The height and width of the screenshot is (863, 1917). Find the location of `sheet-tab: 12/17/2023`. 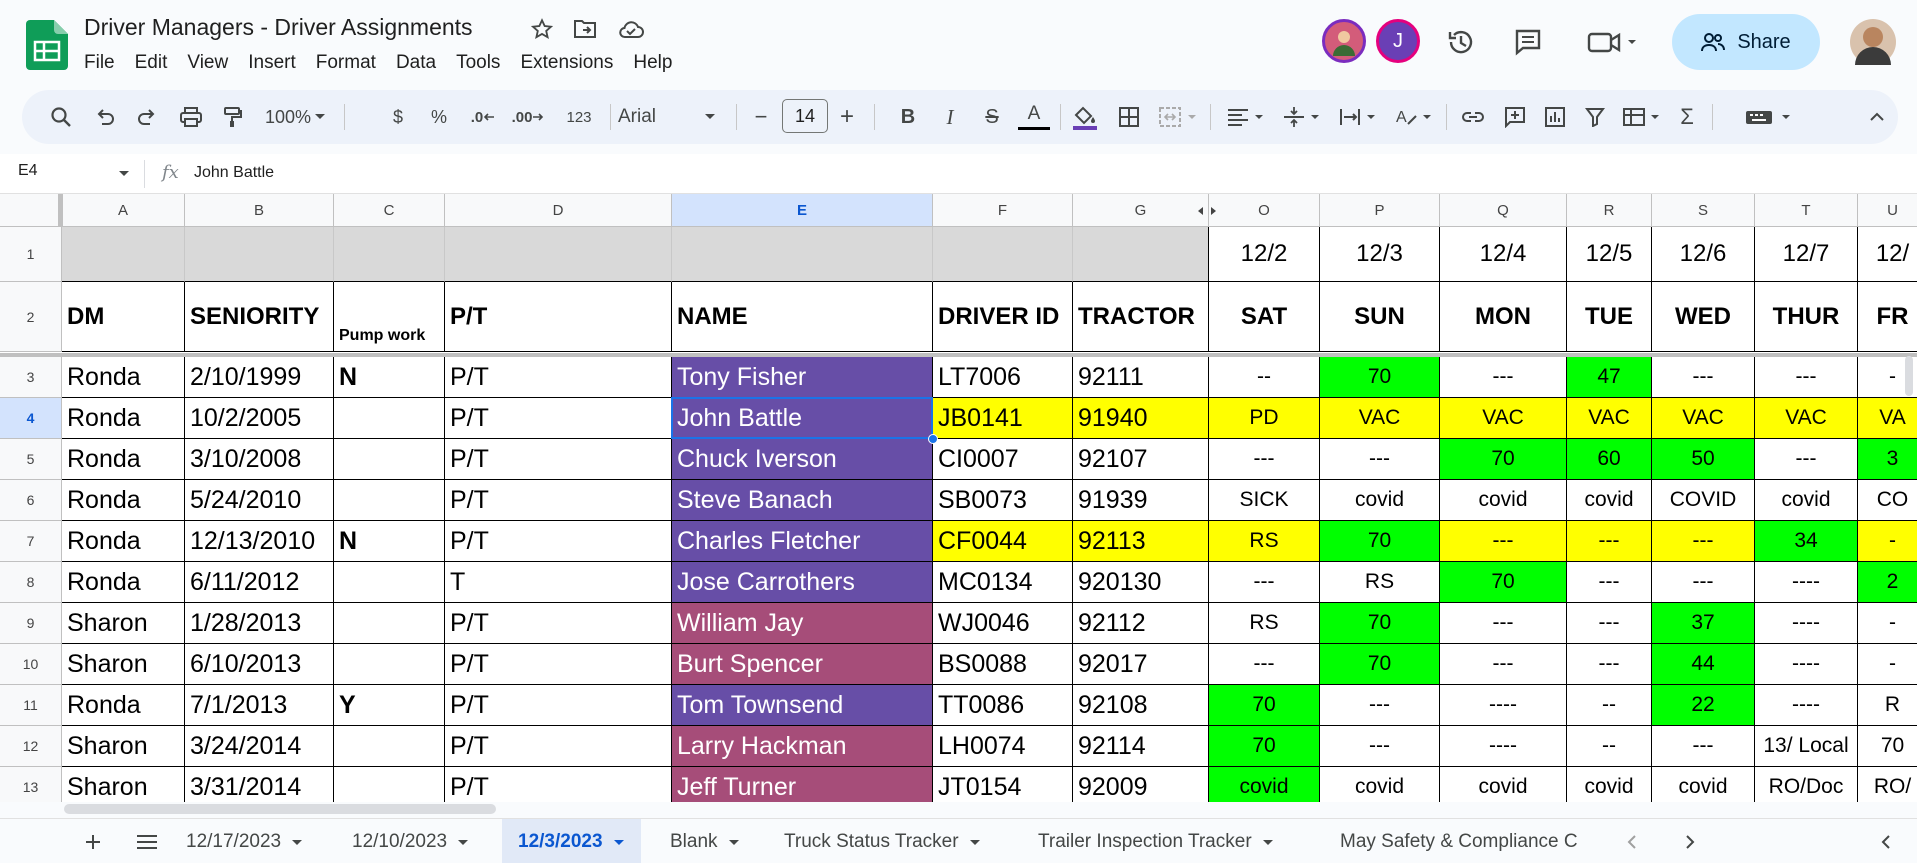

sheet-tab: 12/17/2023 is located at coordinates (244, 841).